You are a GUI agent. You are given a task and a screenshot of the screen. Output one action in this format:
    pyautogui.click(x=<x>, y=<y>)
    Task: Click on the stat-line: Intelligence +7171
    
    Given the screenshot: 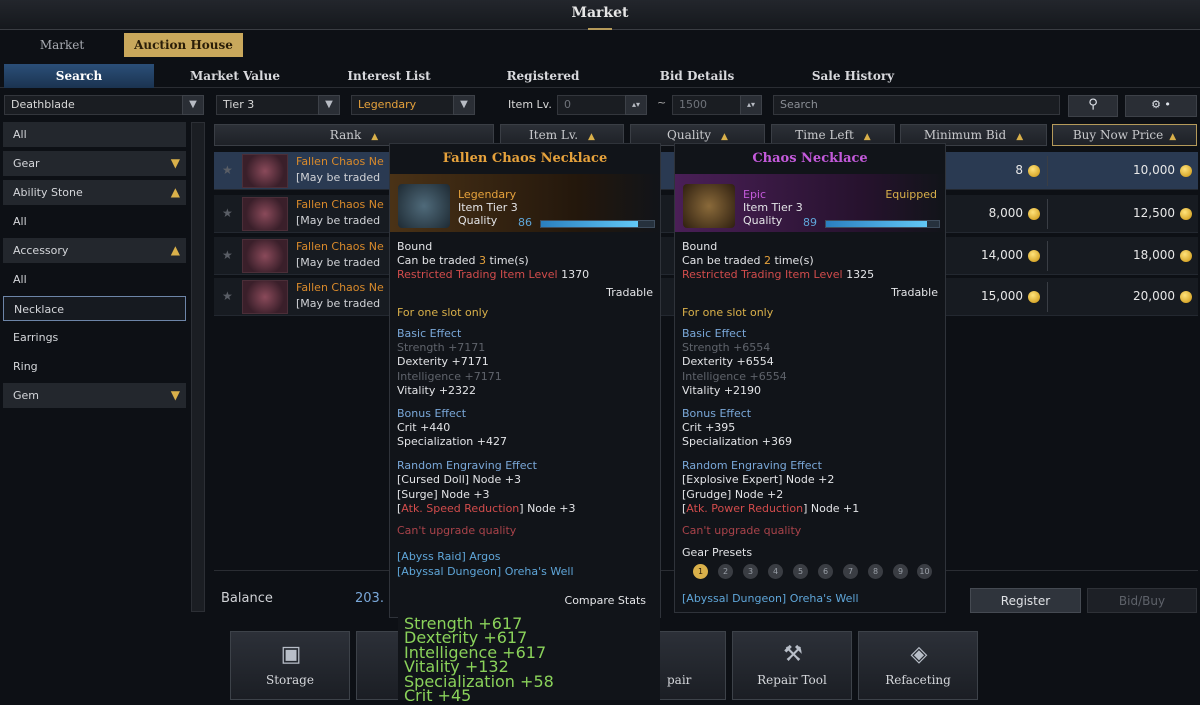 What is the action you would take?
    pyautogui.click(x=449, y=376)
    